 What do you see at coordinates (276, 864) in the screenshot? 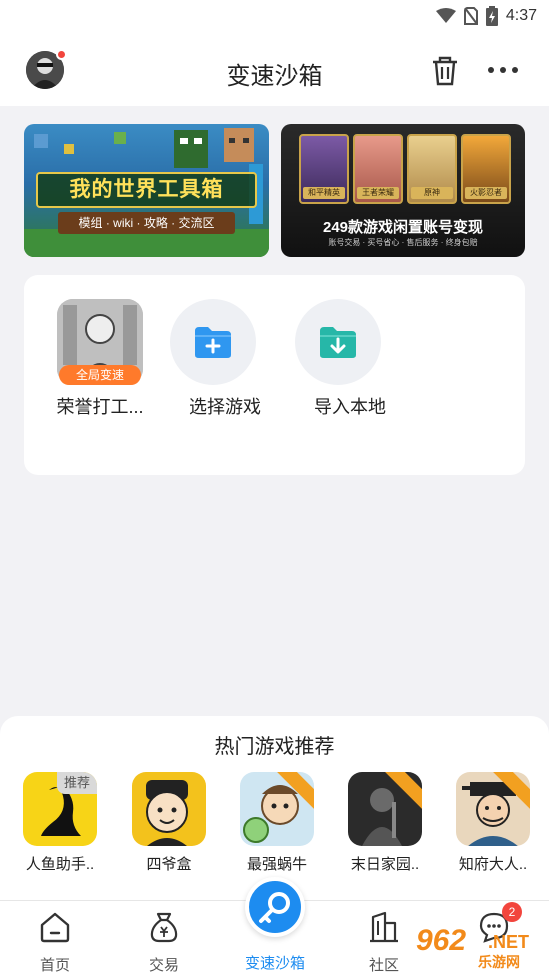
I see `game-label: 最强蜗牛` at bounding box center [276, 864].